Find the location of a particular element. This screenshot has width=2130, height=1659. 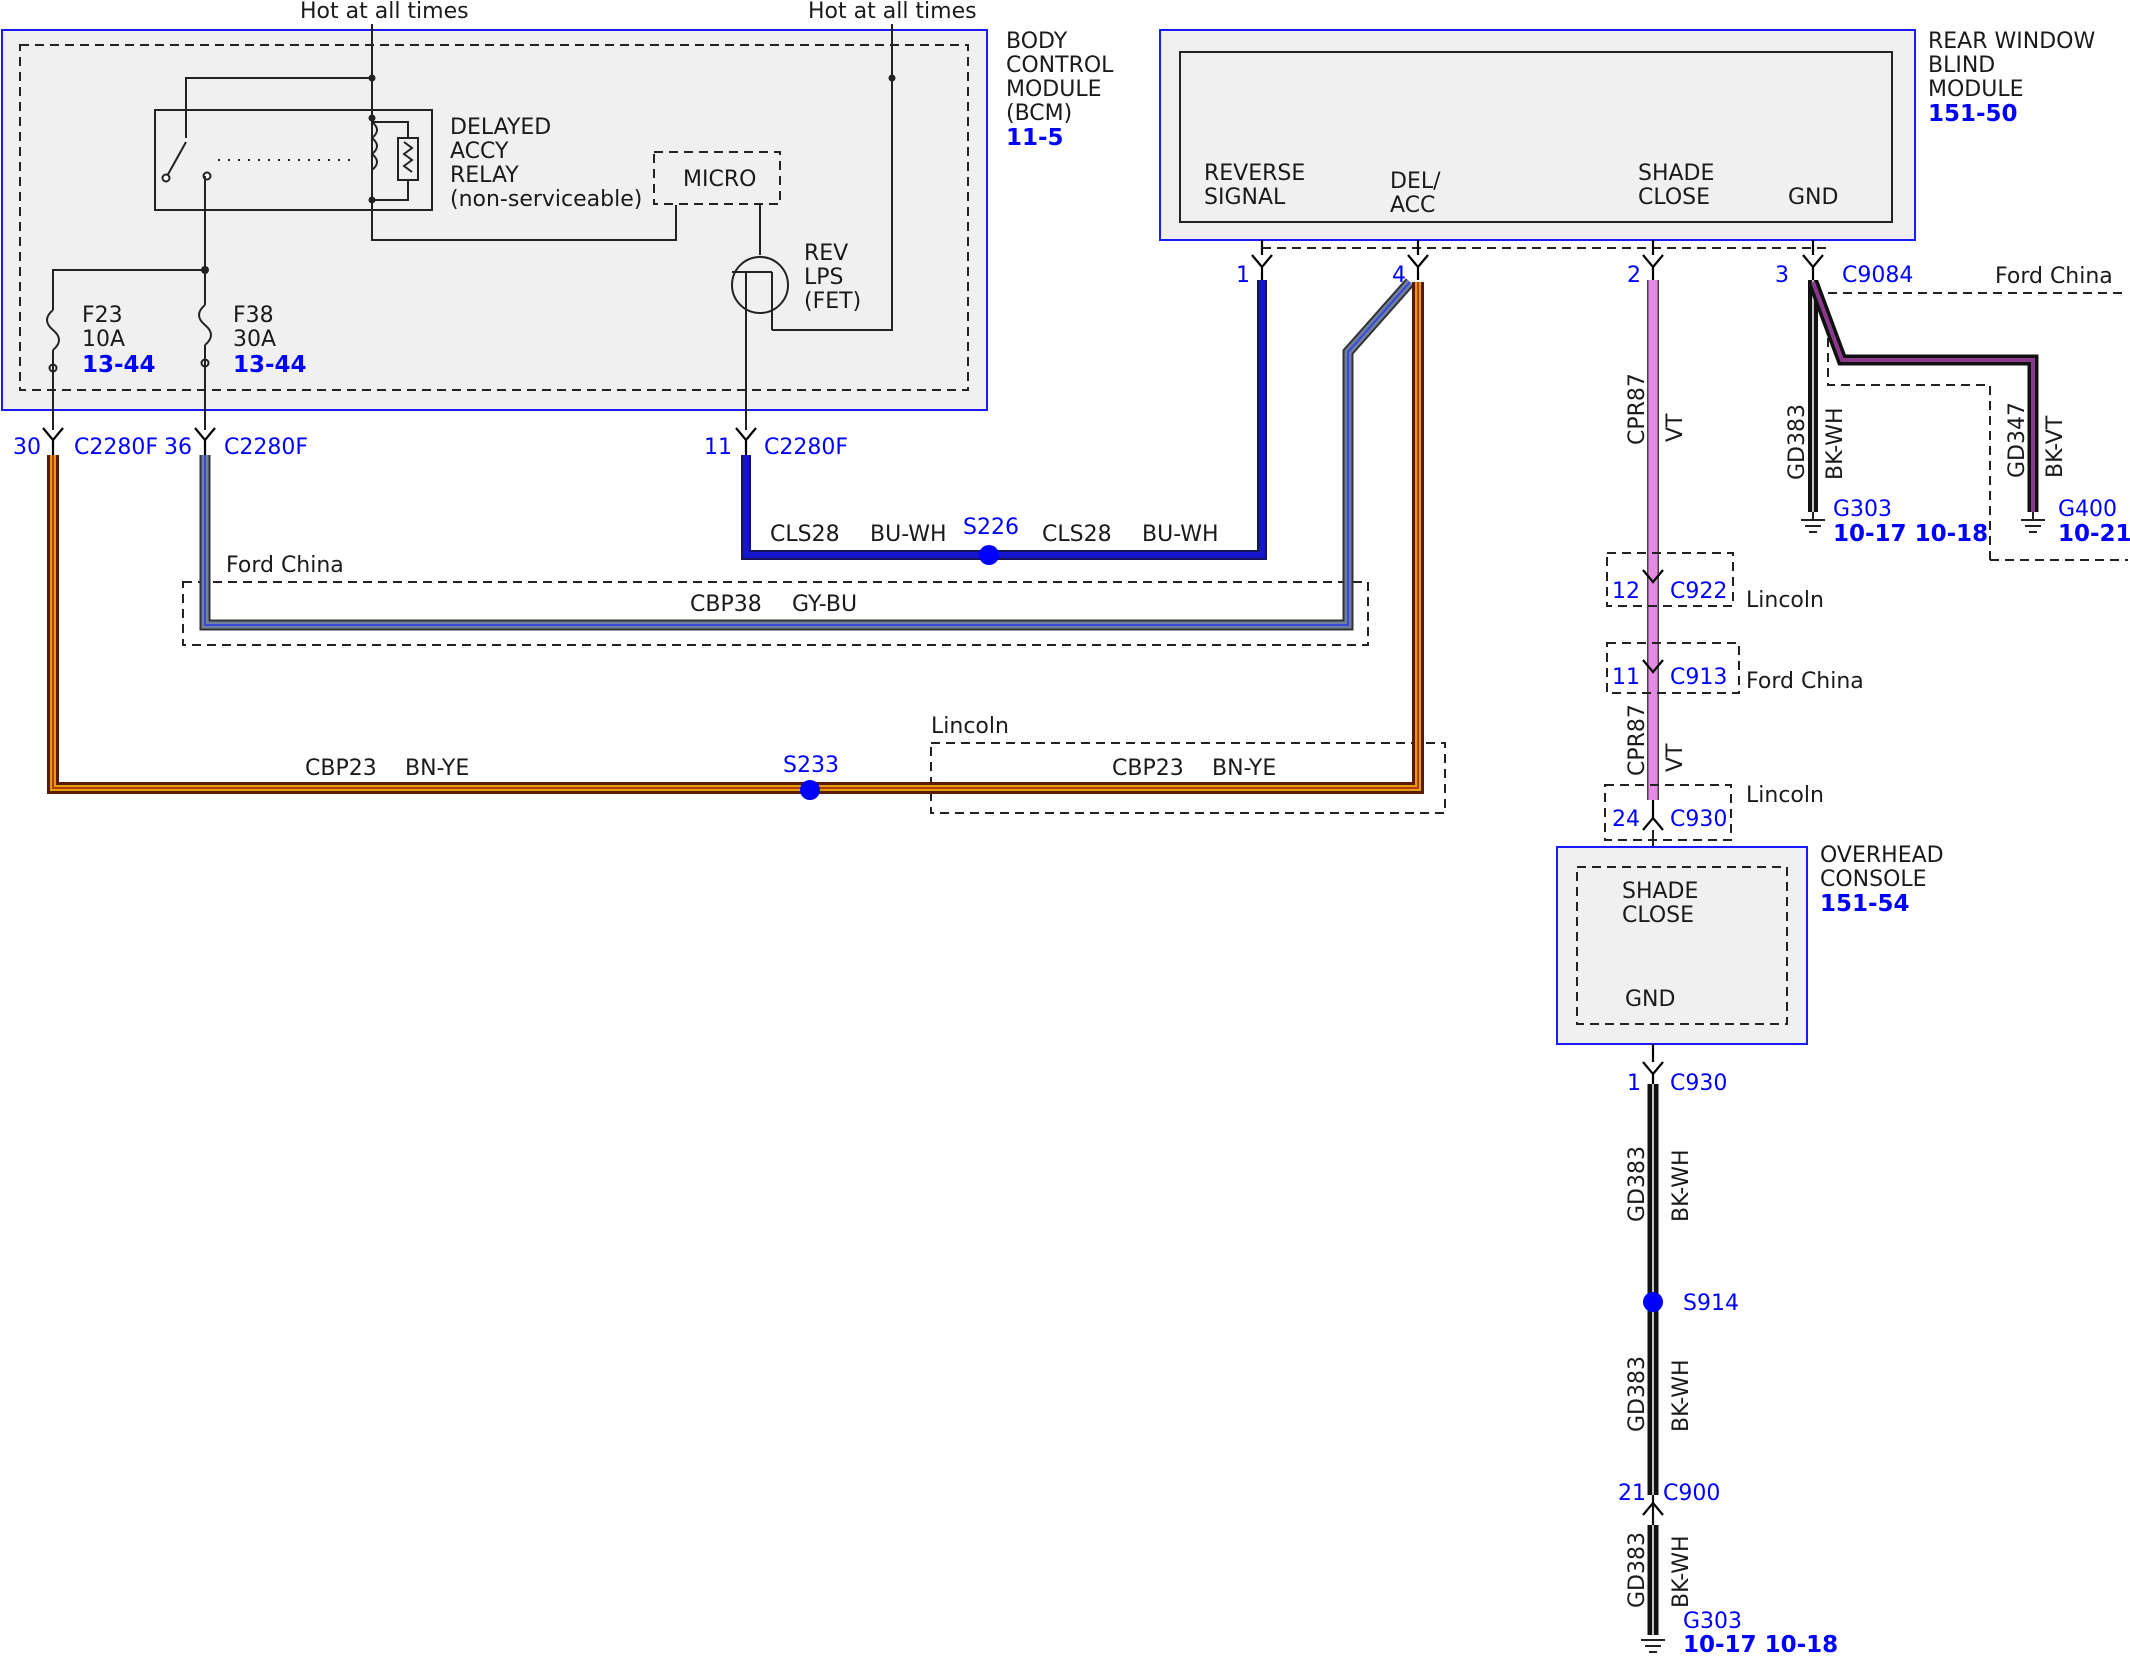

gd383-color-c: BK-WH is located at coordinates (1681, 1571).